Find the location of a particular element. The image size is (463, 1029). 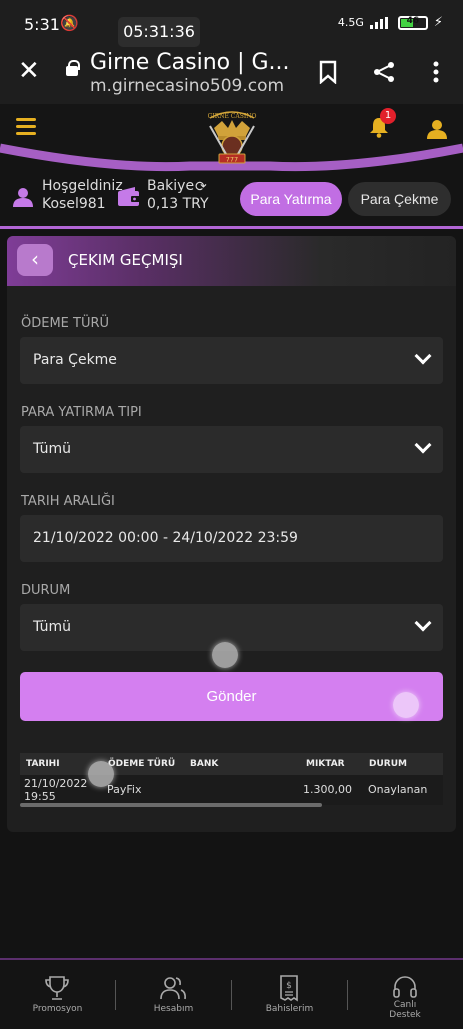

deposit-type-value: Tümü is located at coordinates (52, 449).